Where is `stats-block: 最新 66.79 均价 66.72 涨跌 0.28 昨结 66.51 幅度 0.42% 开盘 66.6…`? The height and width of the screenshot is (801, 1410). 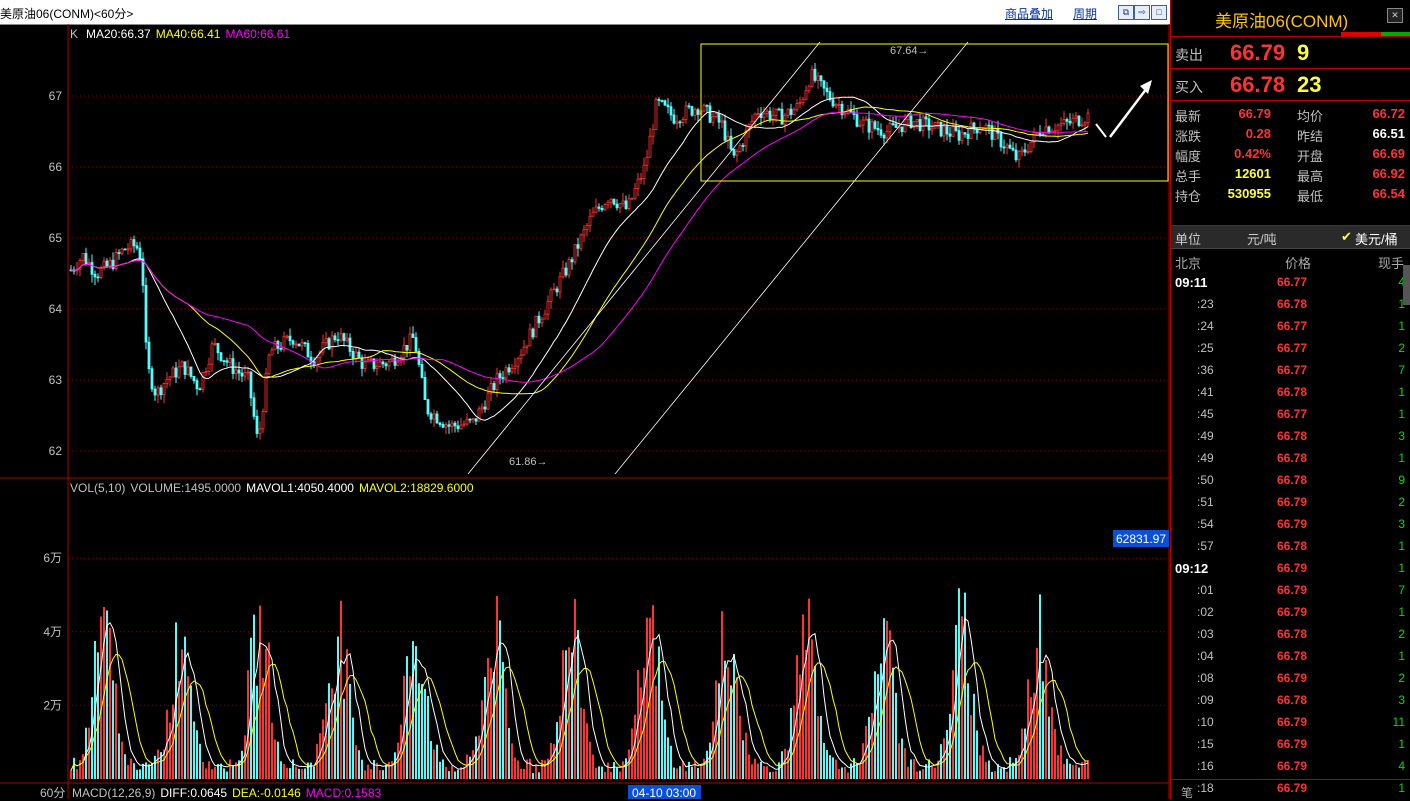 stats-block: 最新 66.79 均价 66.72 涨跌 0.28 昨结 66.51 幅度 0.42% 开盘 66.6… is located at coordinates (1290, 163).